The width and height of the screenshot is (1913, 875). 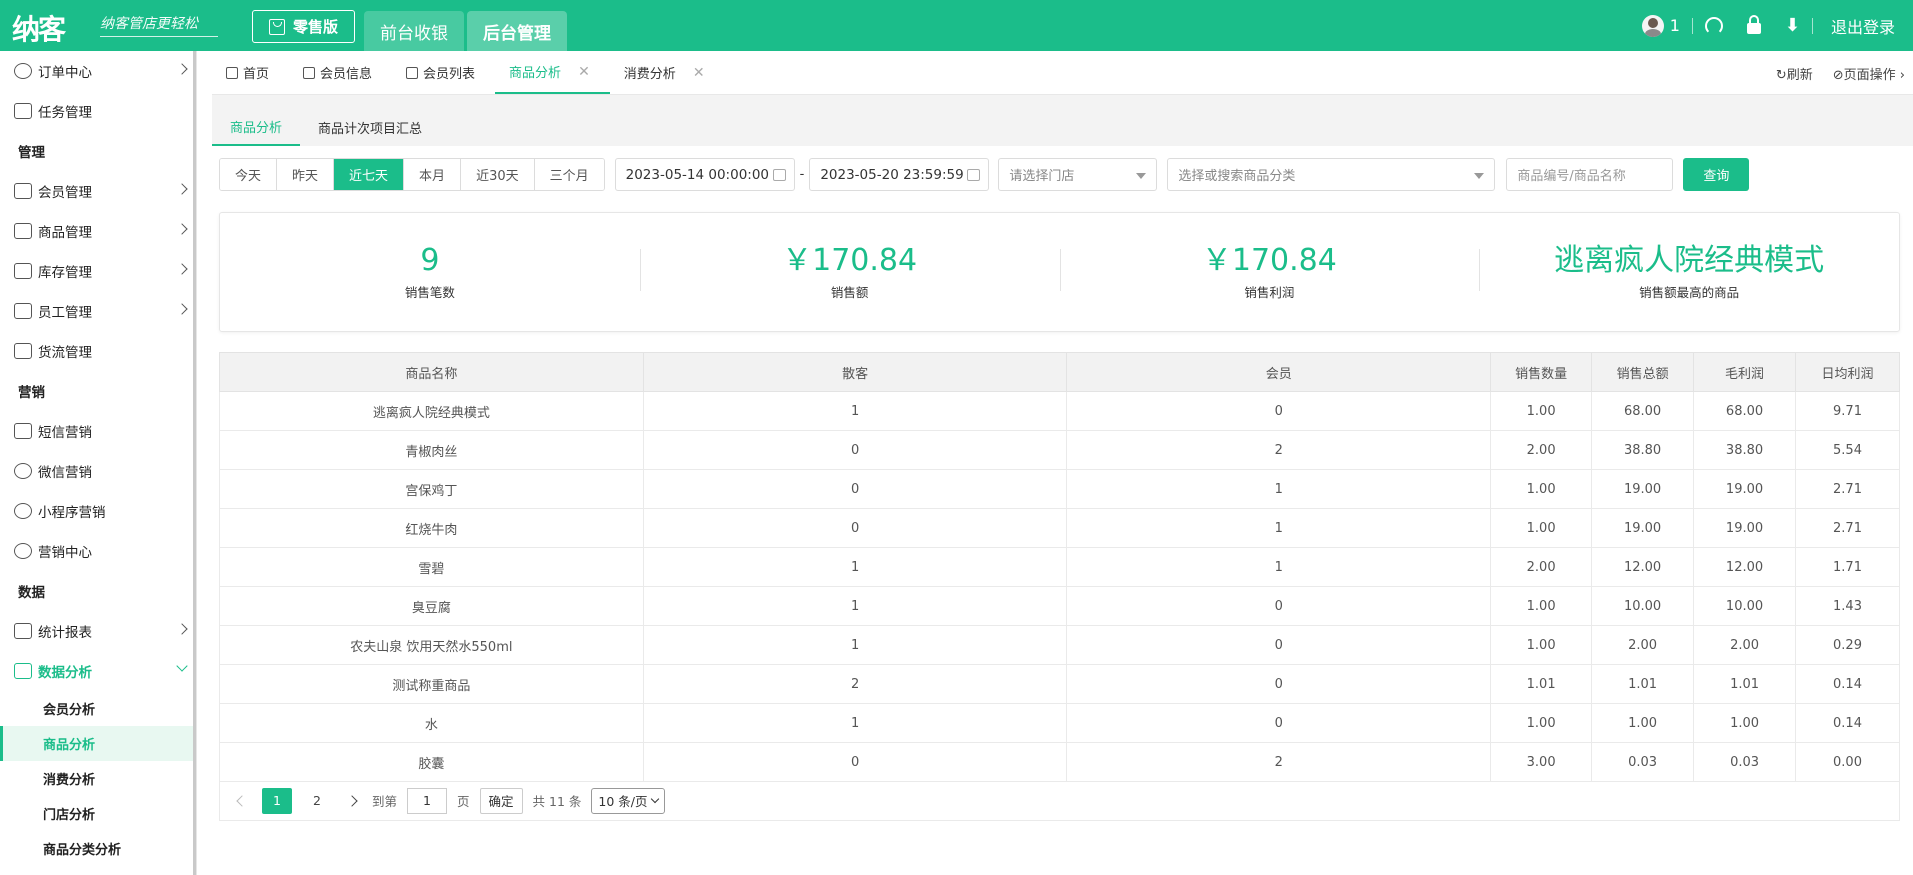 I want to click on table-row: 青椒肉丝 0 2 2.00 38.80 38.80 5.54, so click(x=1059, y=450).